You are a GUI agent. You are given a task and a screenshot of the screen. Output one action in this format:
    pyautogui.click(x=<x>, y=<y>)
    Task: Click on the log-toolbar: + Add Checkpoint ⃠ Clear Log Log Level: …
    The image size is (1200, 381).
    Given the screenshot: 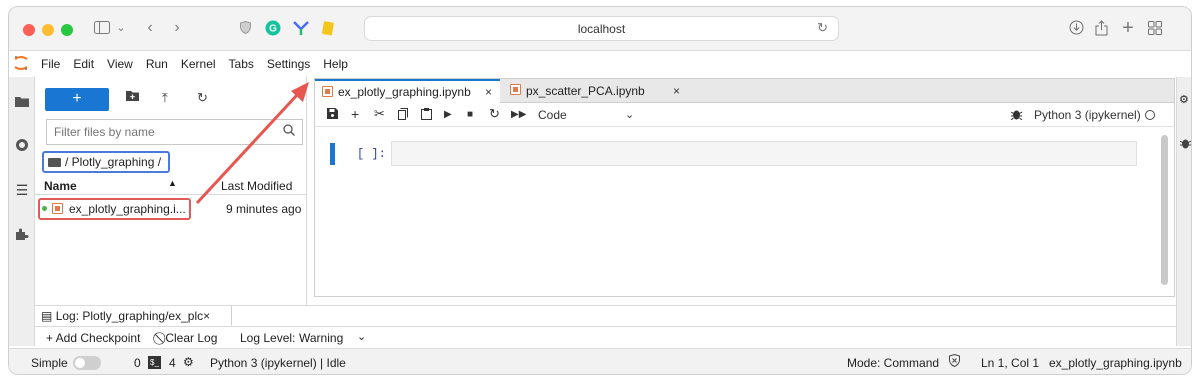 What is the action you would take?
    pyautogui.click(x=605, y=337)
    